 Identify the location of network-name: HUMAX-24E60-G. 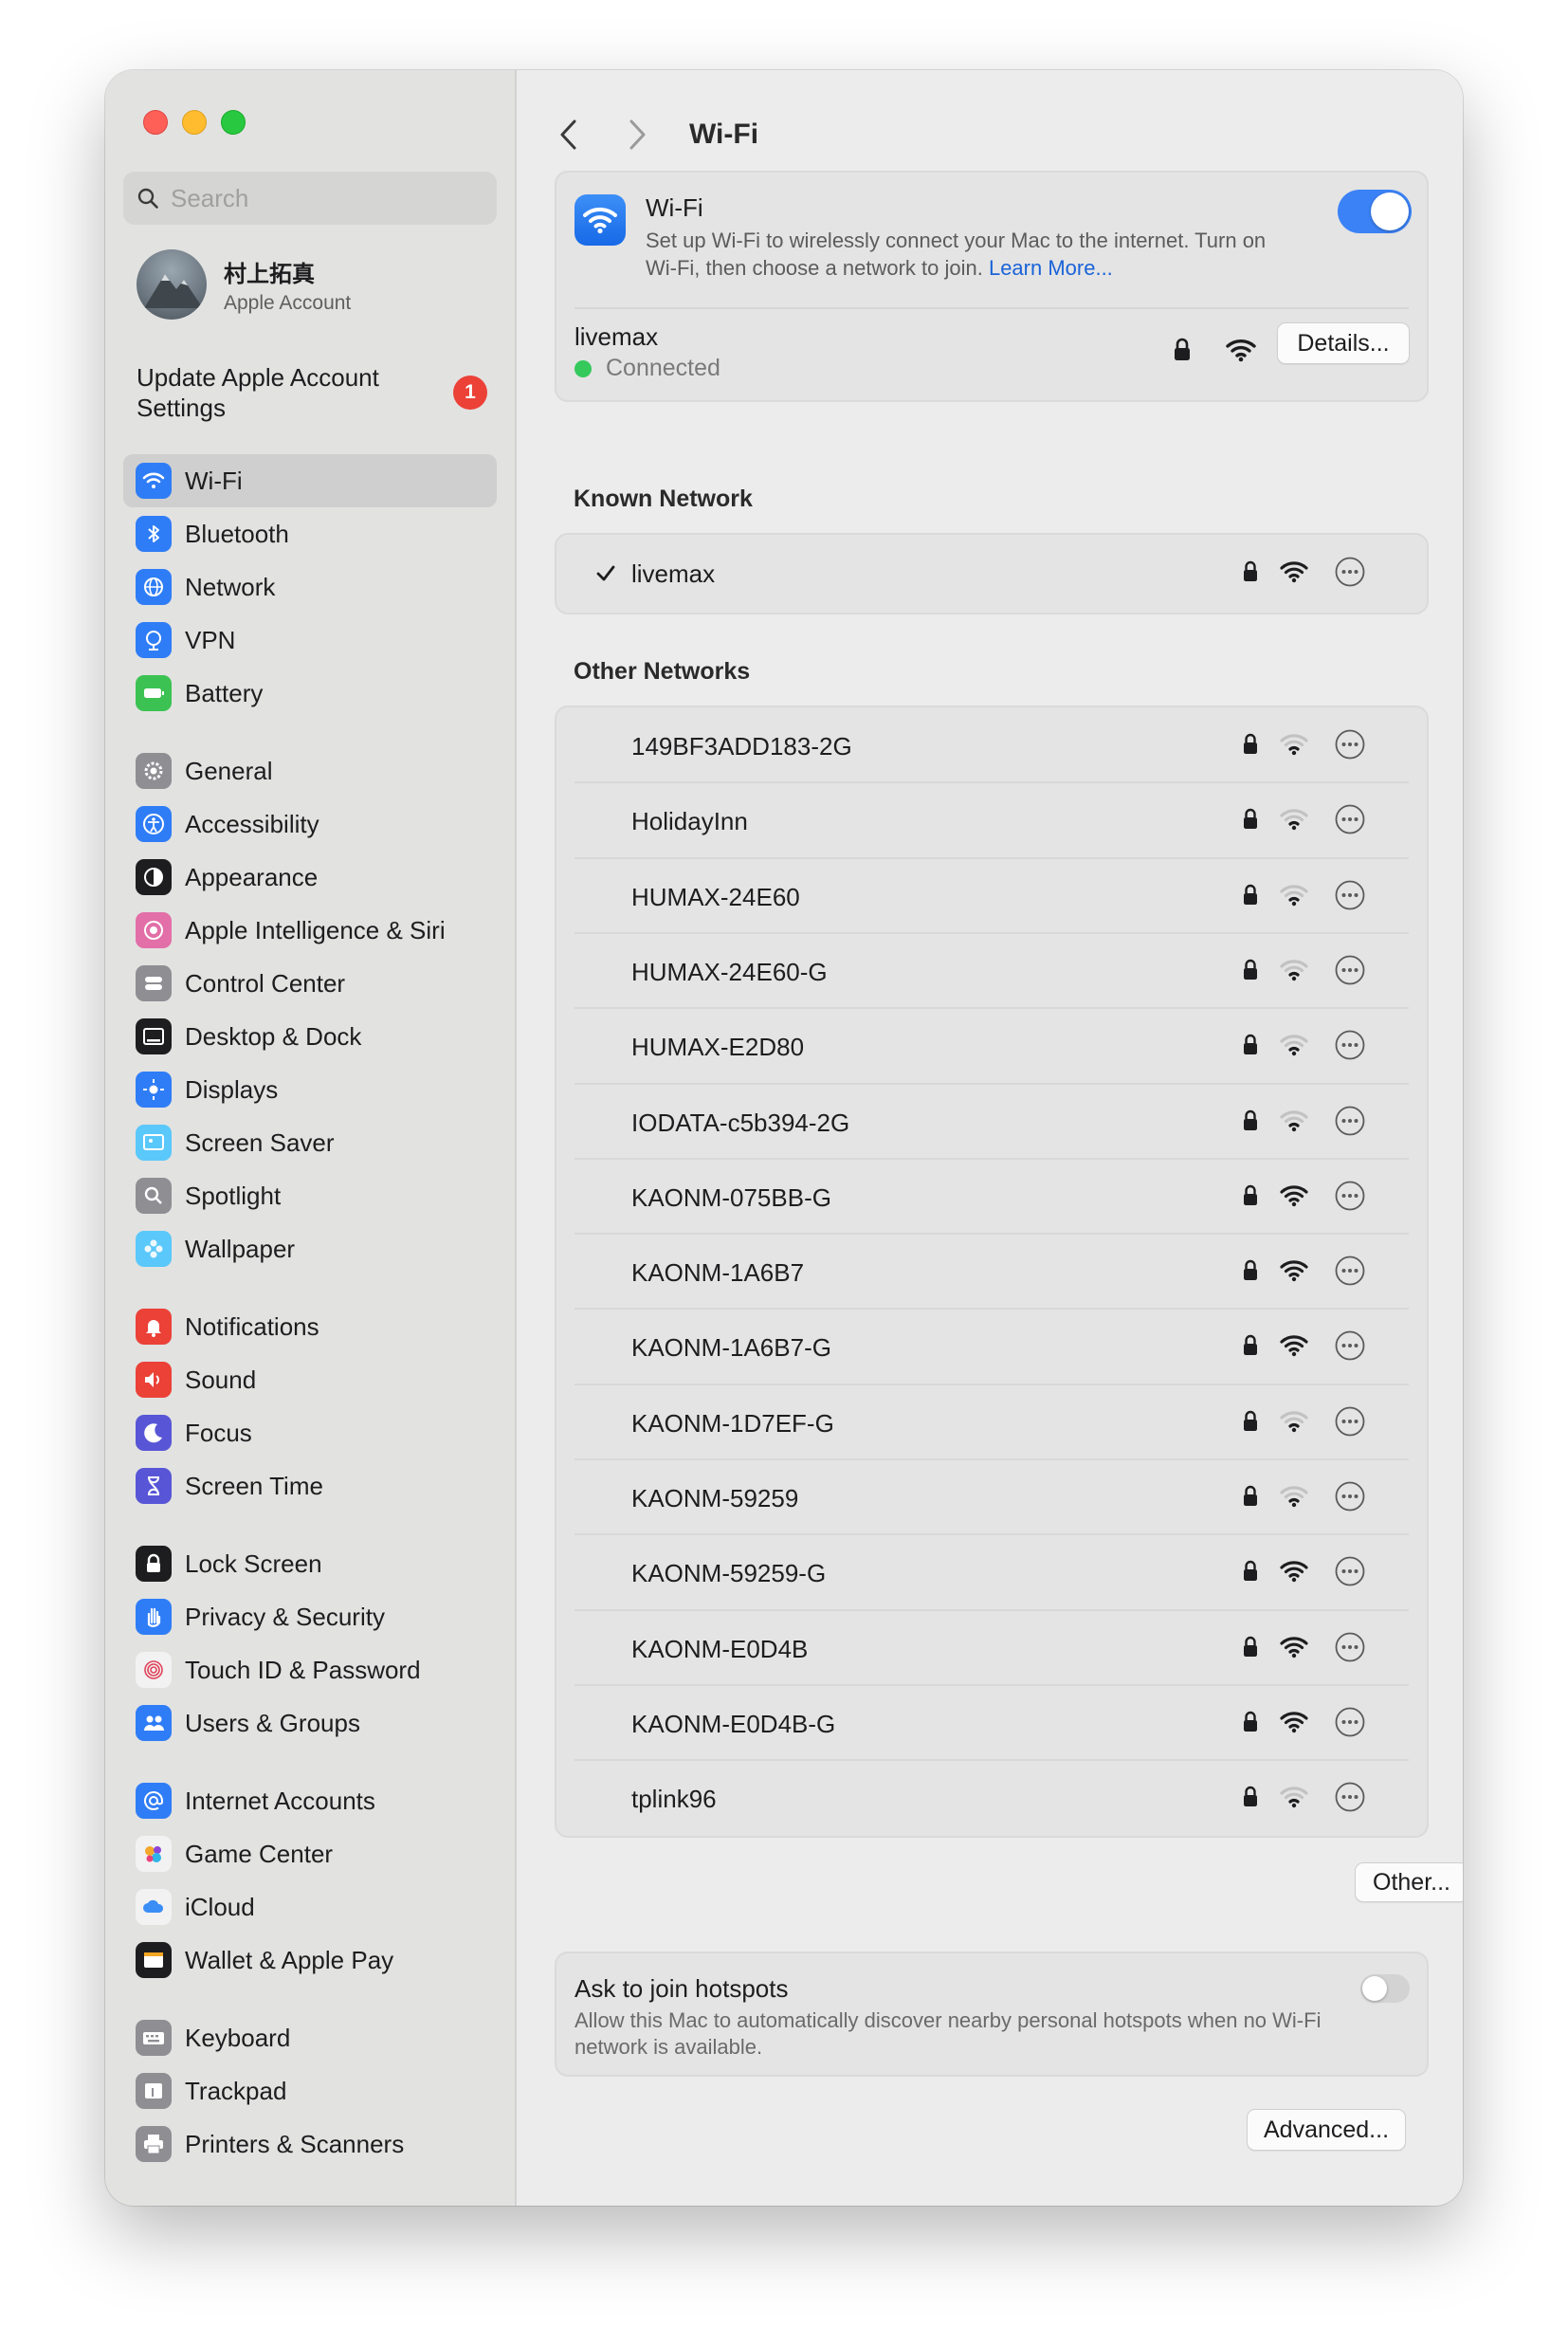
(729, 971).